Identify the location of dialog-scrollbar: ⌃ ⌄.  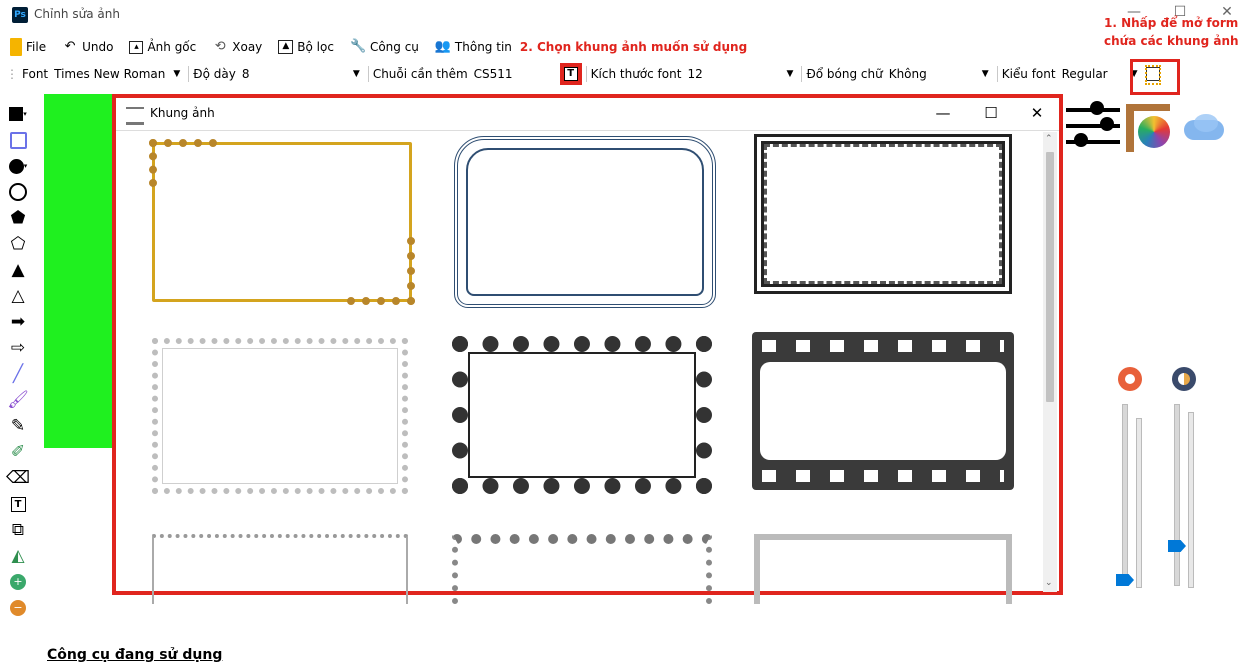
(1050, 362).